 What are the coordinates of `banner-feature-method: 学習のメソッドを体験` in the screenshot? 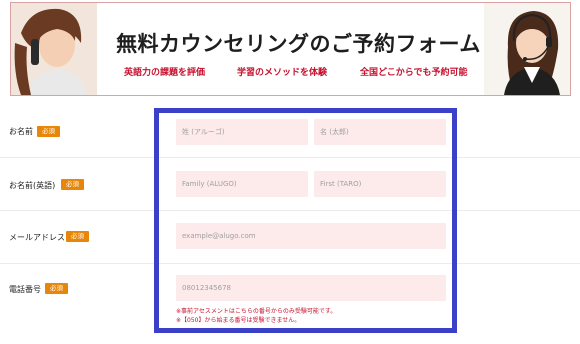 It's located at (282, 73).